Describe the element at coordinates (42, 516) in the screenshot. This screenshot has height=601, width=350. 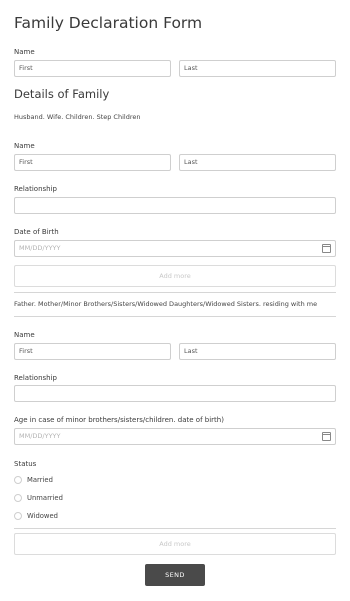
I see `status-option-label: Widowed` at that location.